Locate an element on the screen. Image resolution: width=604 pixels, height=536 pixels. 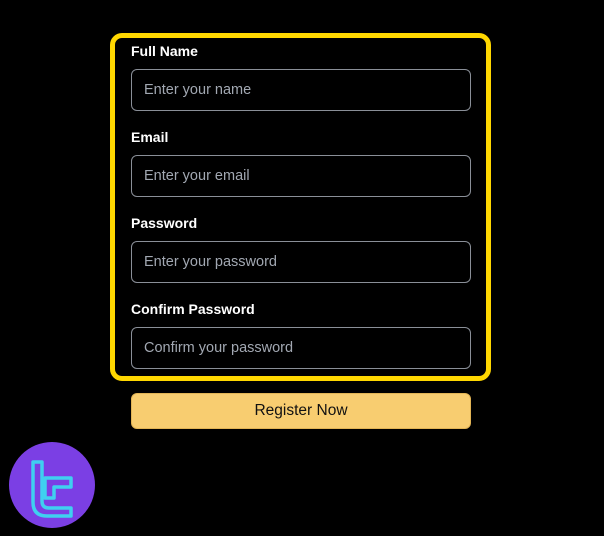
tradingfinder-logo-icon is located at coordinates (52, 485).